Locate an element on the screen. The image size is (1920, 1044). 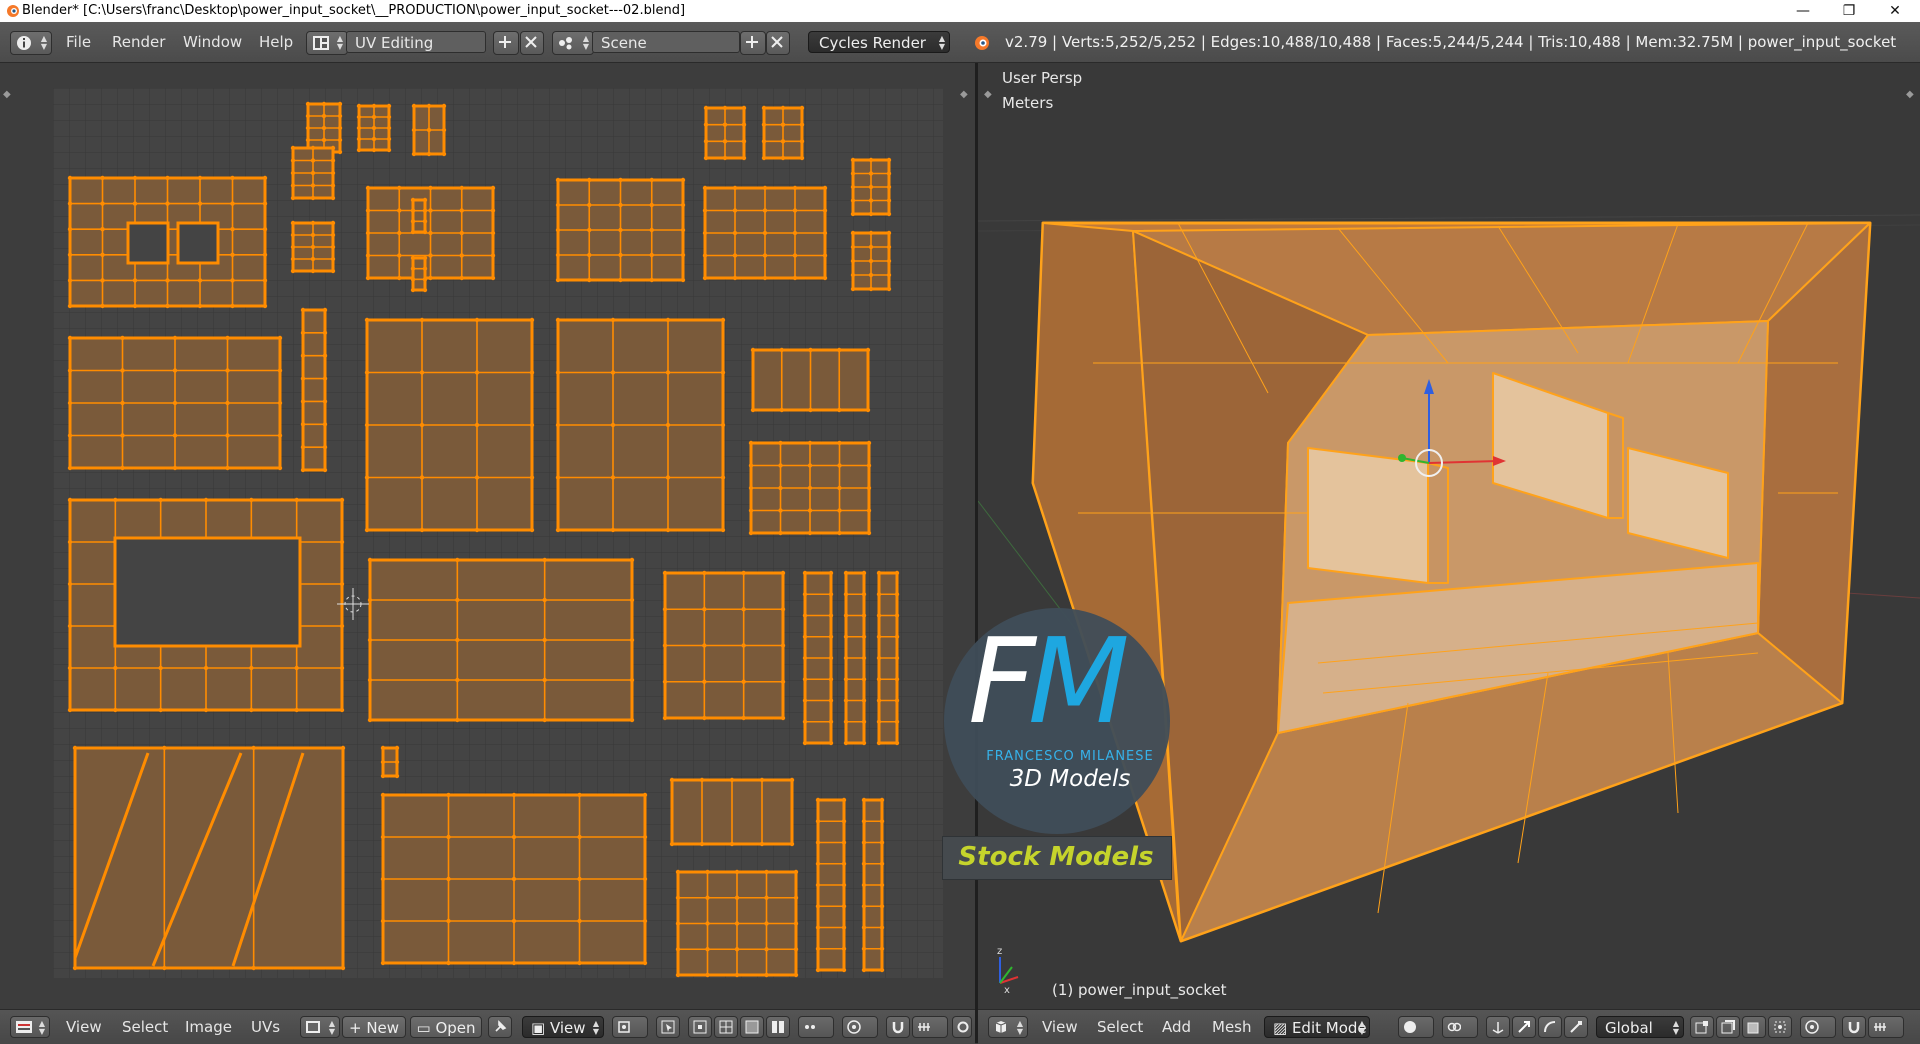
screen-layout-selector: ▲ ▼ is located at coordinates (327, 43).